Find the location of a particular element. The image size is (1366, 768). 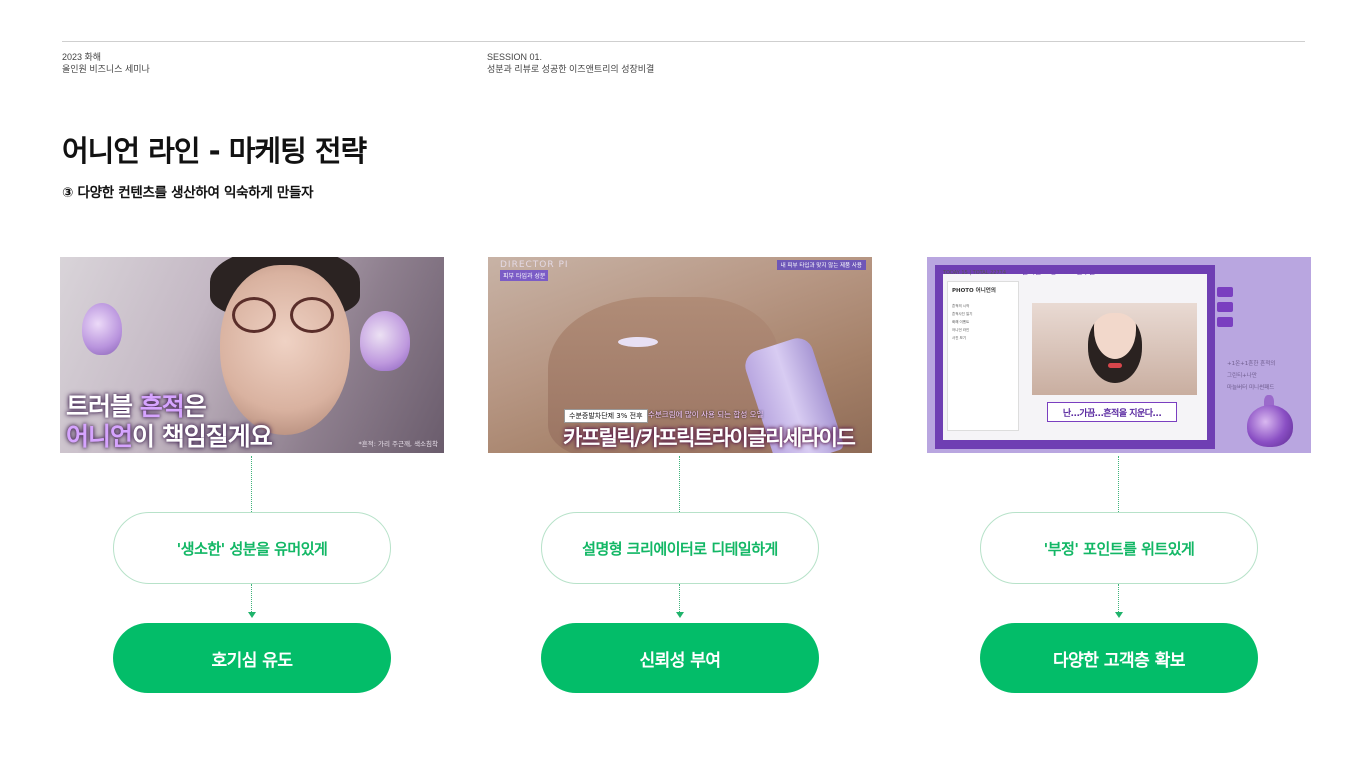

result-pill: 신뢰성 부여 is located at coordinates (680, 658).